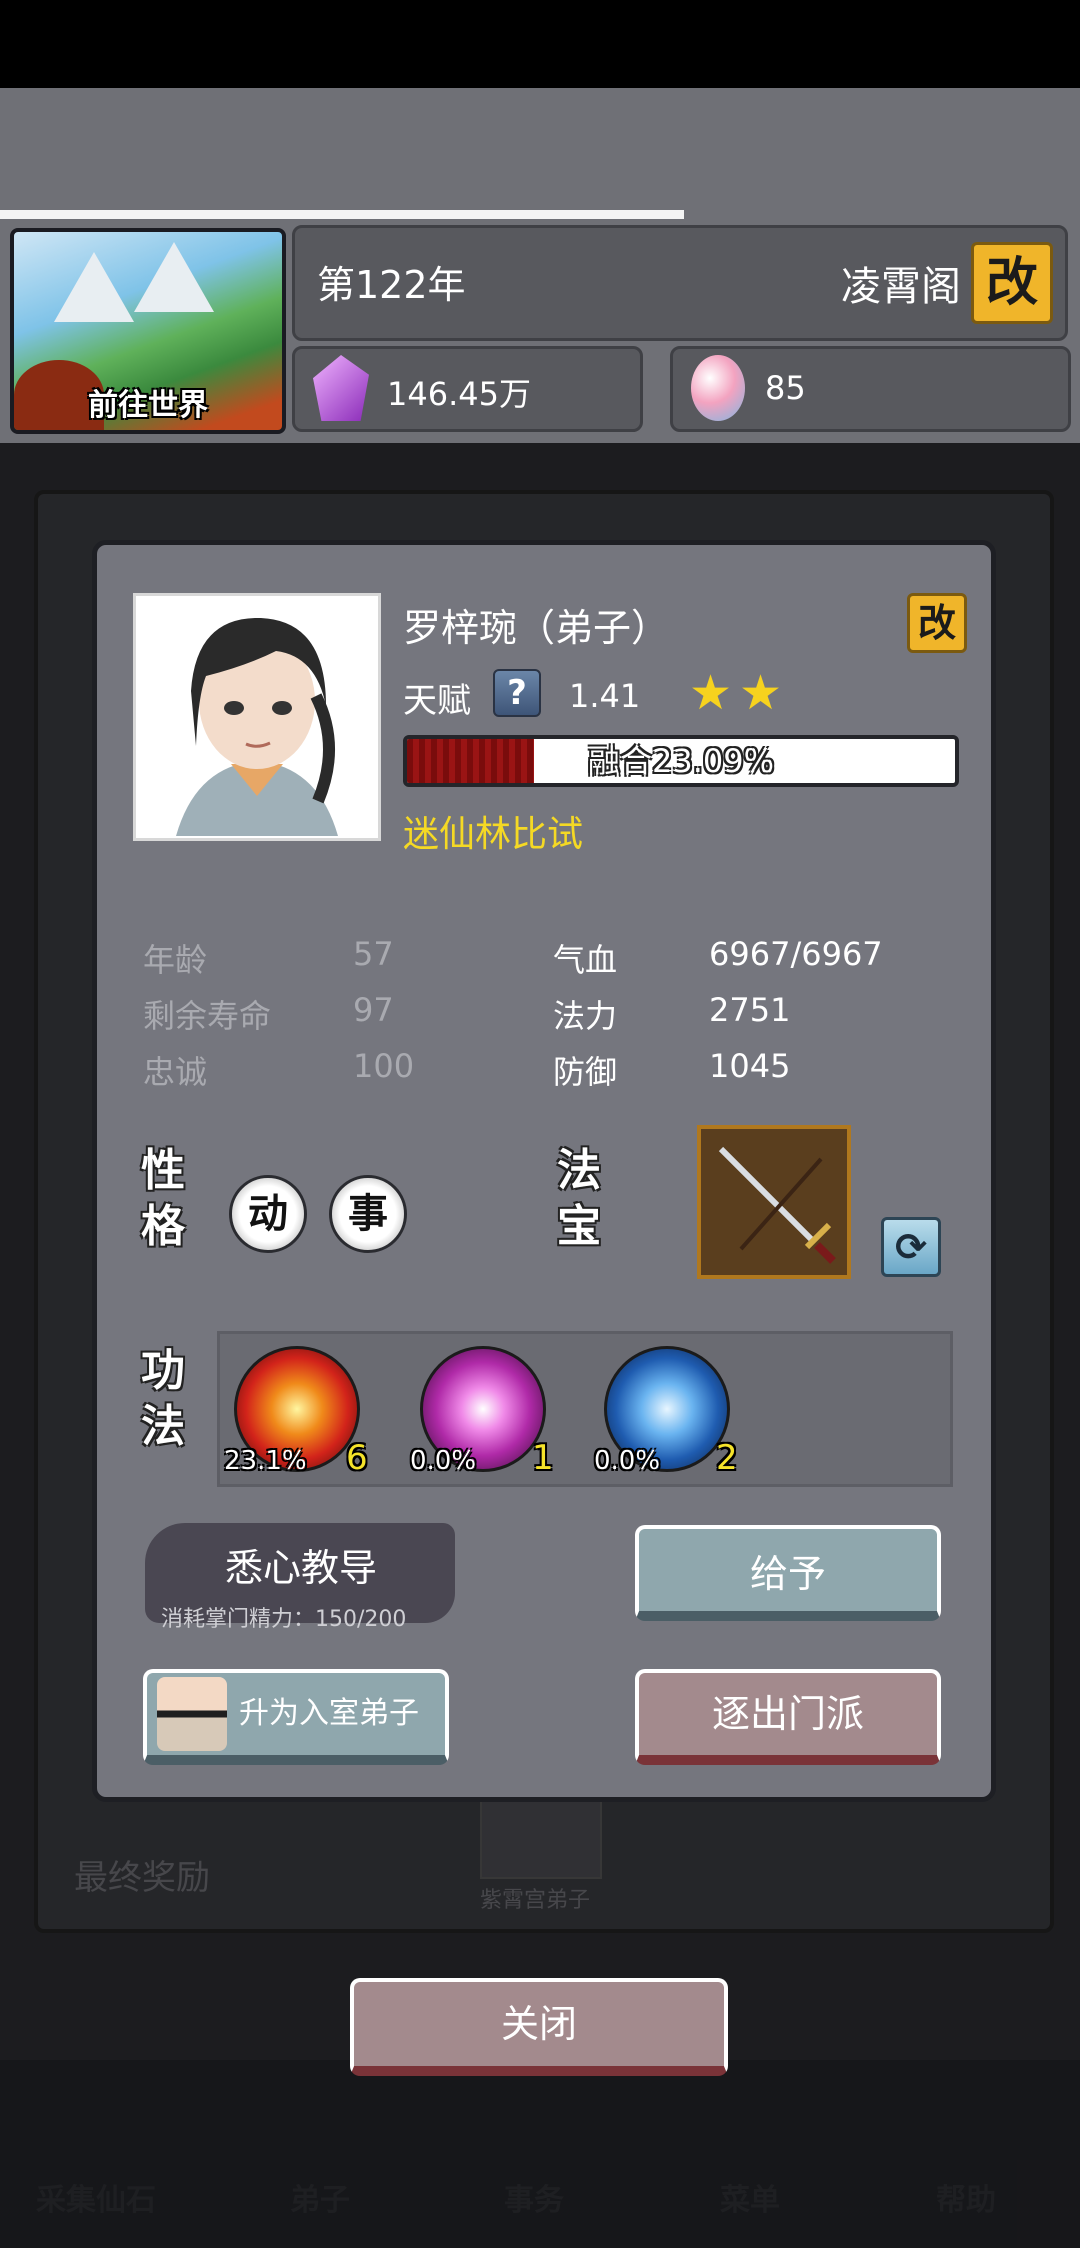  What do you see at coordinates (391, 285) in the screenshot?
I see `year-label: 第122年` at bounding box center [391, 285].